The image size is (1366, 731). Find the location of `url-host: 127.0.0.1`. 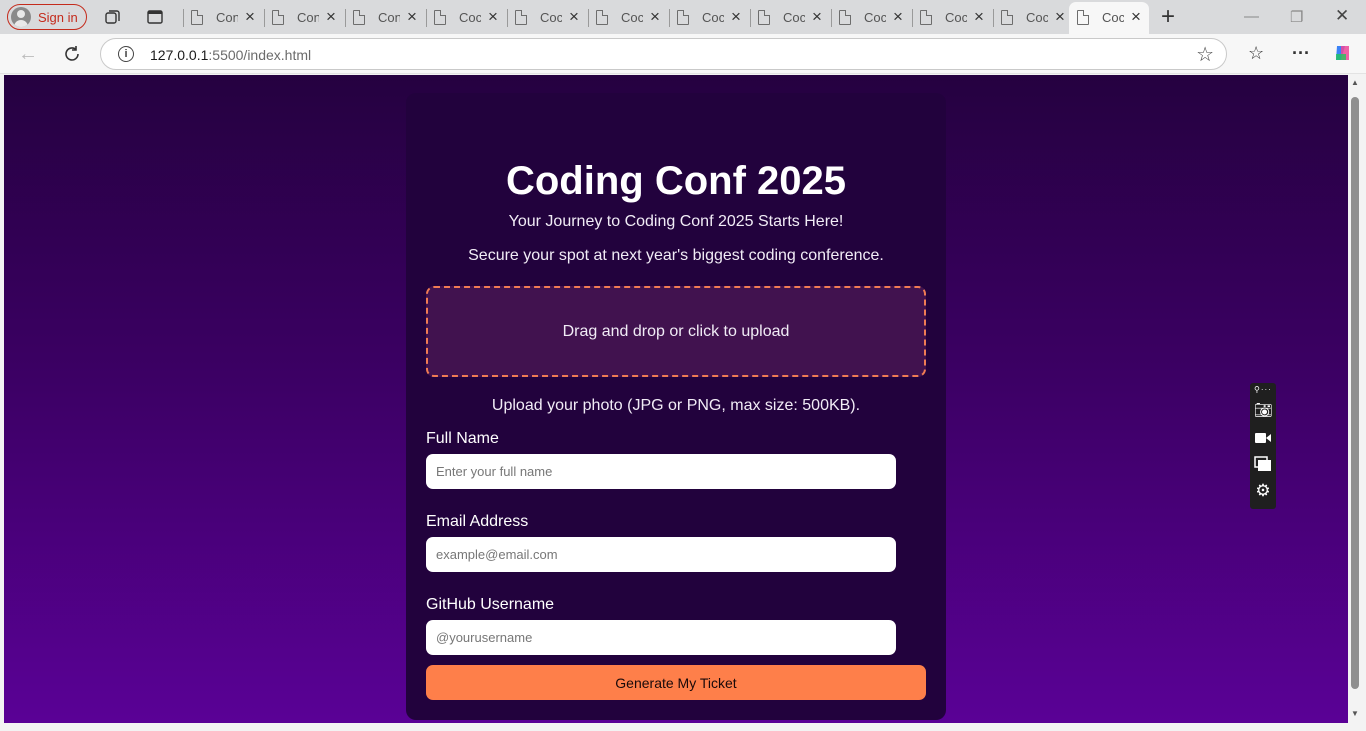

url-host: 127.0.0.1 is located at coordinates (179, 55).